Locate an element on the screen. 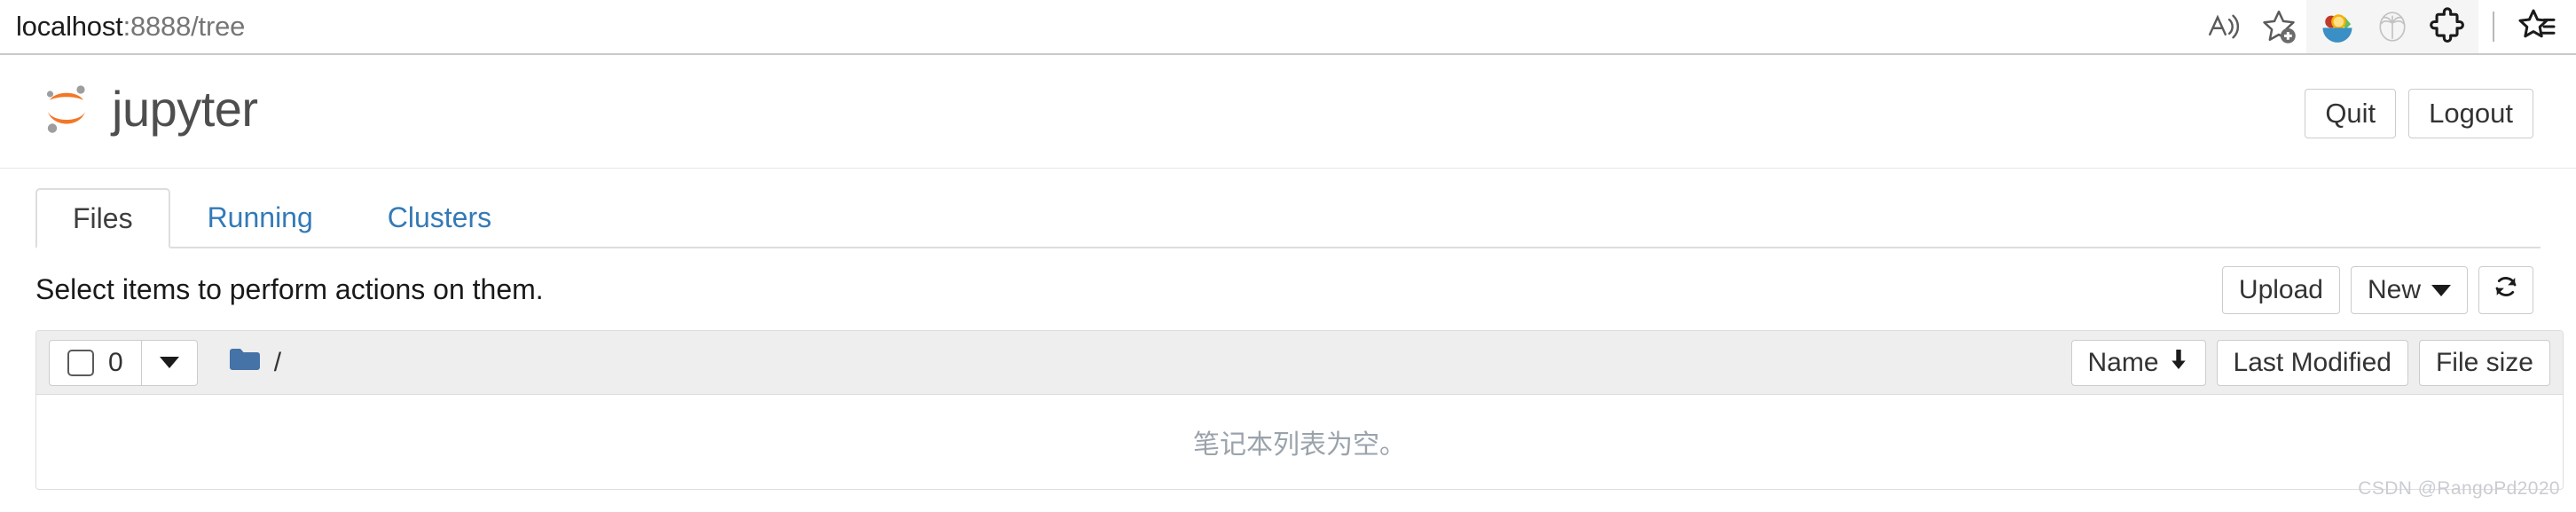  refresh-button is located at coordinates (2505, 290).